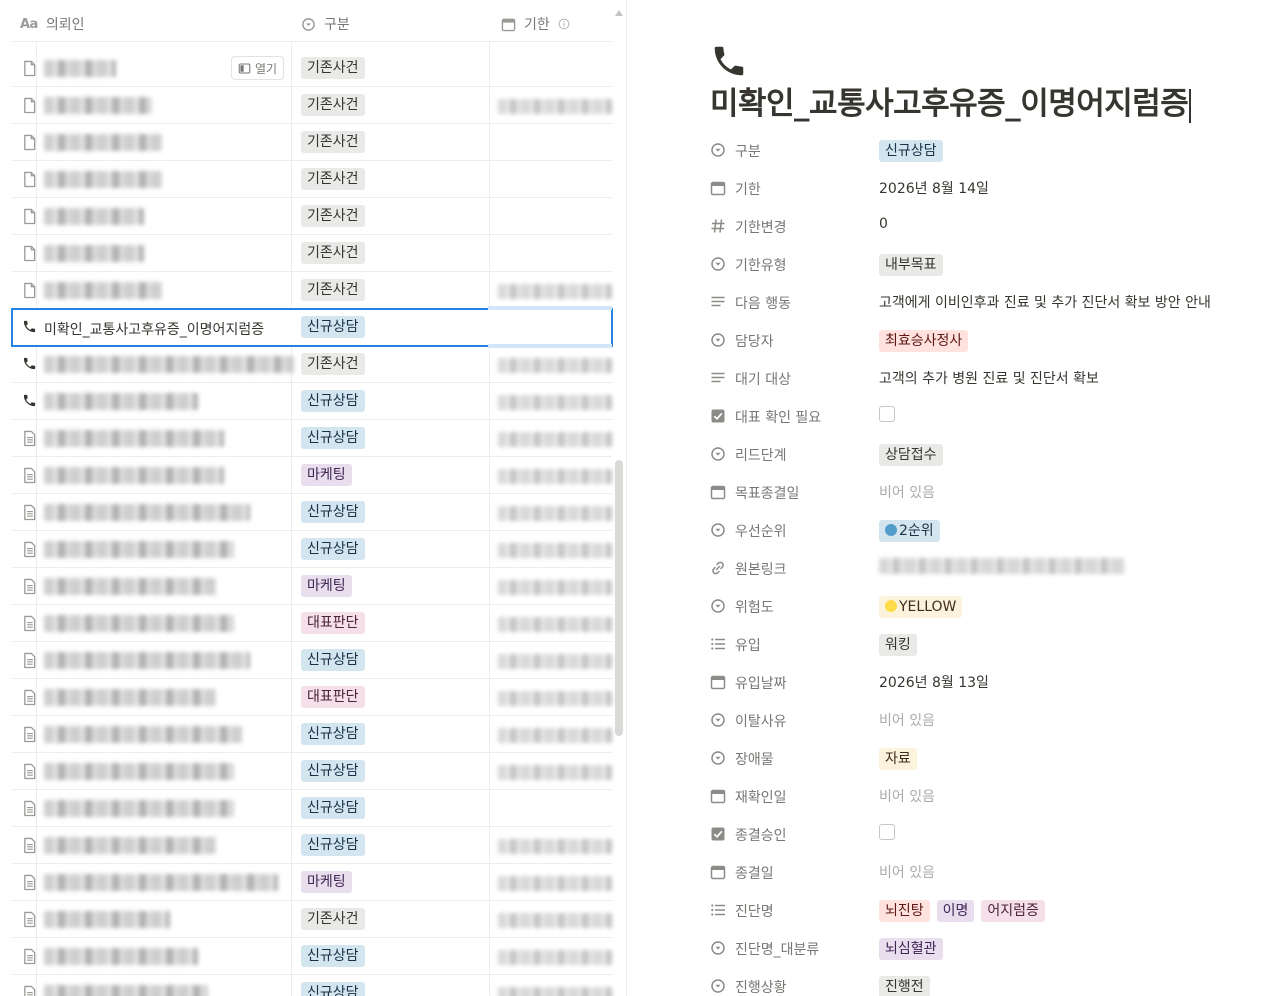 This screenshot has height=996, width=1272. I want to click on property-value: 상담접수, so click(911, 455).